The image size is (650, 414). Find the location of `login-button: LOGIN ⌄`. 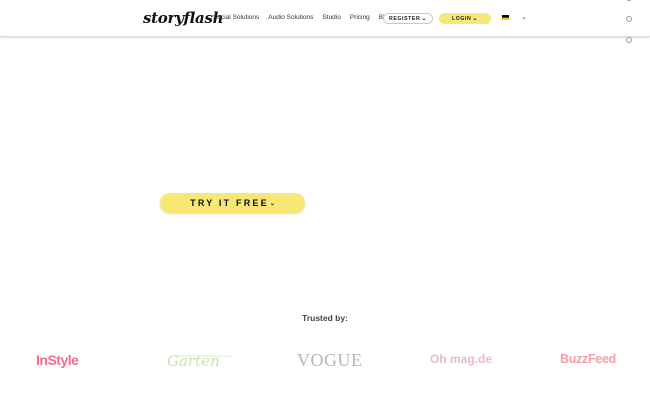

login-button: LOGIN ⌄ is located at coordinates (465, 18).